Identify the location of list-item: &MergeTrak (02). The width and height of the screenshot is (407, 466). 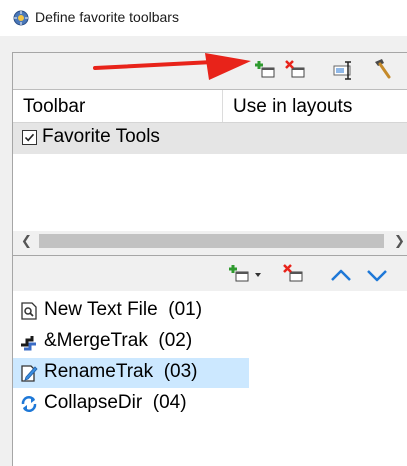
(133, 342).